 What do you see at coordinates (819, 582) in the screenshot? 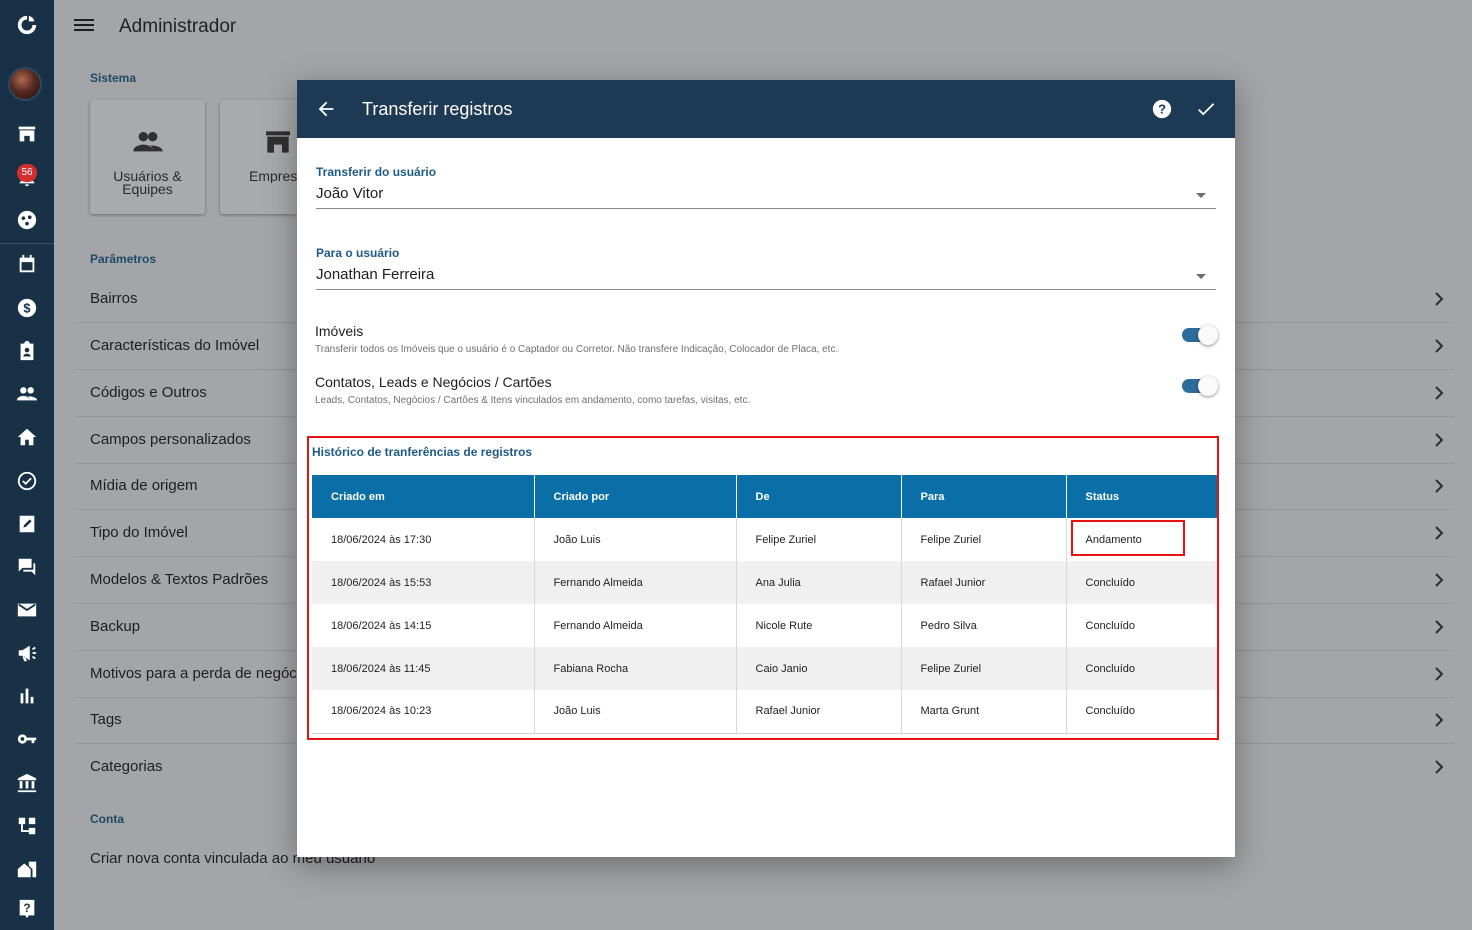
I see `cell-de: Ana Julia` at bounding box center [819, 582].